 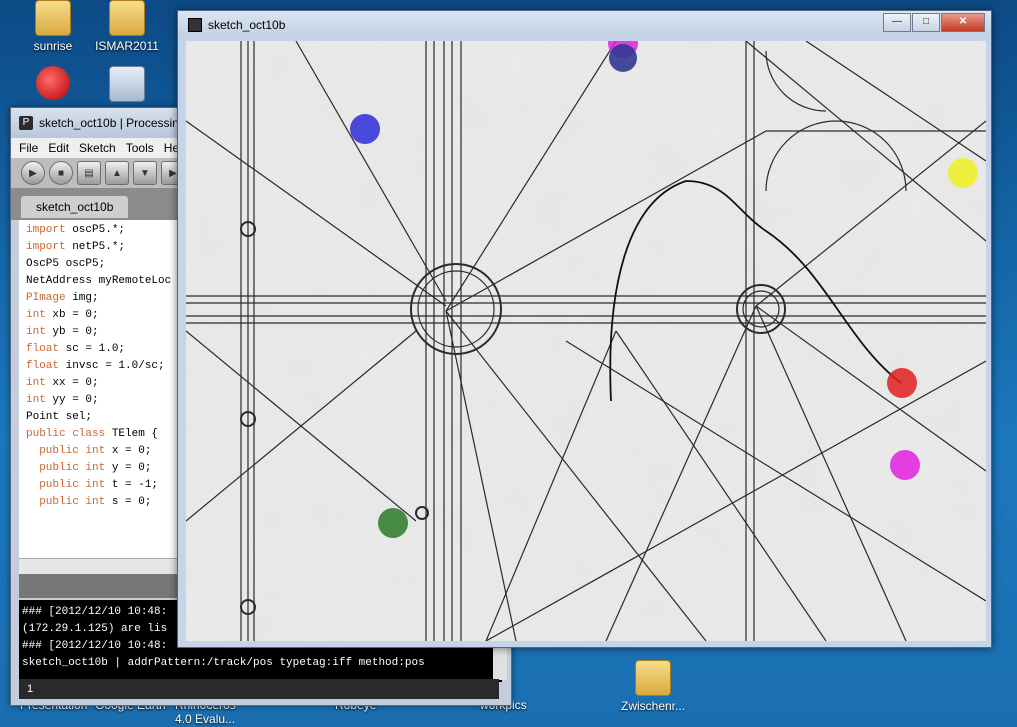 I want to click on code-line: int yb = 0;, so click(x=62, y=332).